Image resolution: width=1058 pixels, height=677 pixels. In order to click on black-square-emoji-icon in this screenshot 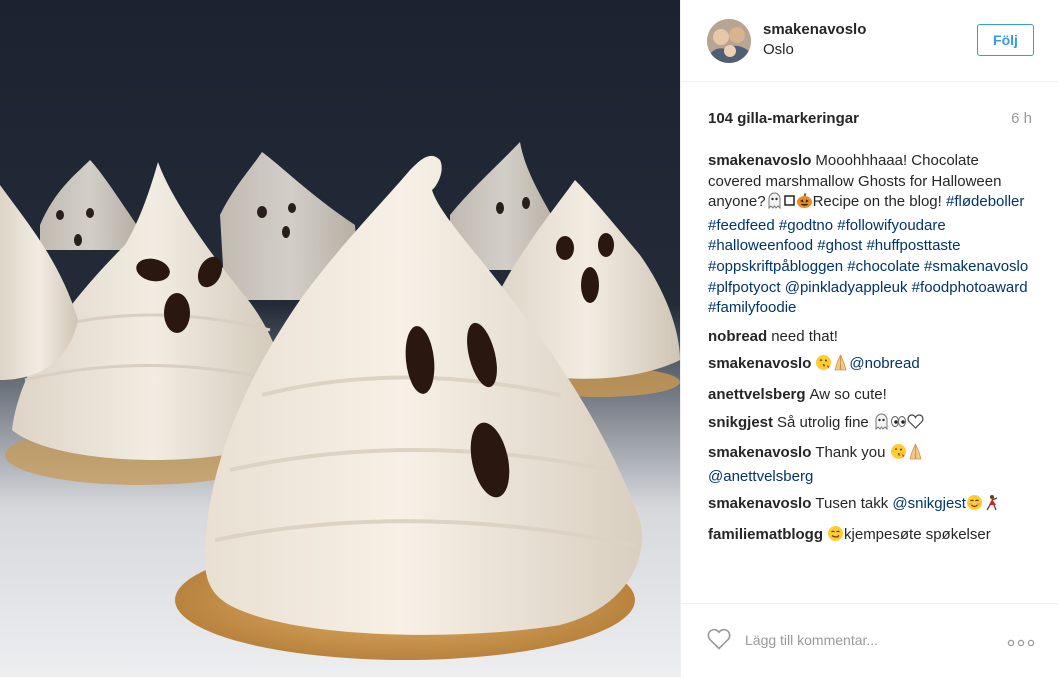, I will do `click(789, 204)`.